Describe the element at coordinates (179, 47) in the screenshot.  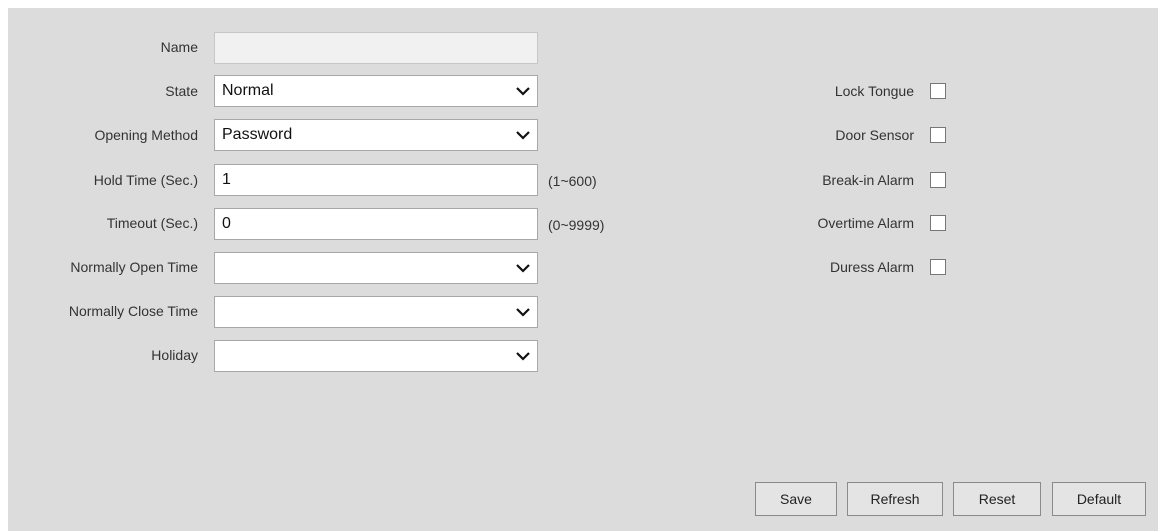
I see `name-label: Name` at that location.